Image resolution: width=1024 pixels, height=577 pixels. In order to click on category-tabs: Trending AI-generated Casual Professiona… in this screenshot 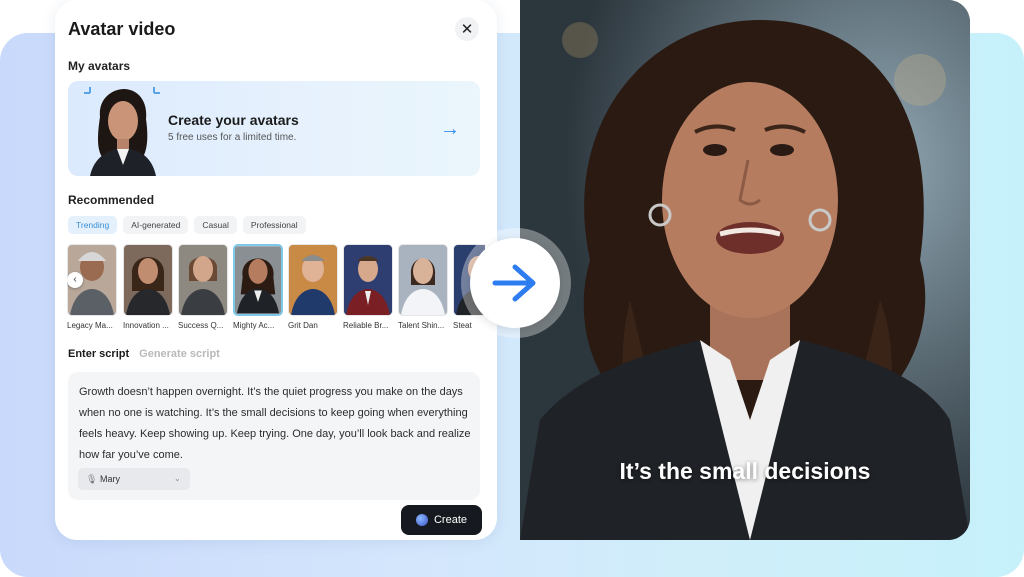, I will do `click(187, 225)`.